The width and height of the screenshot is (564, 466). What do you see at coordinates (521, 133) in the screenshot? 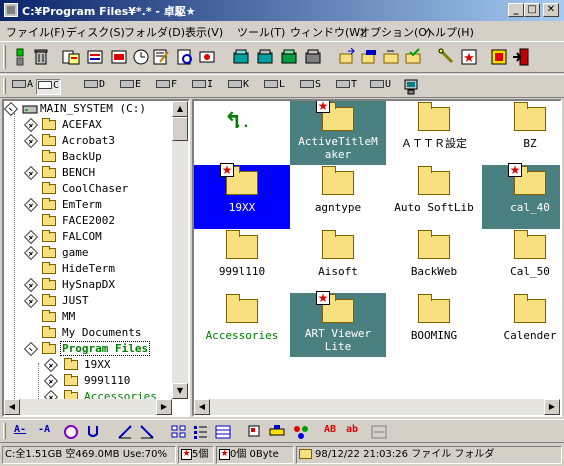
I see `folder-item: BZ` at bounding box center [521, 133].